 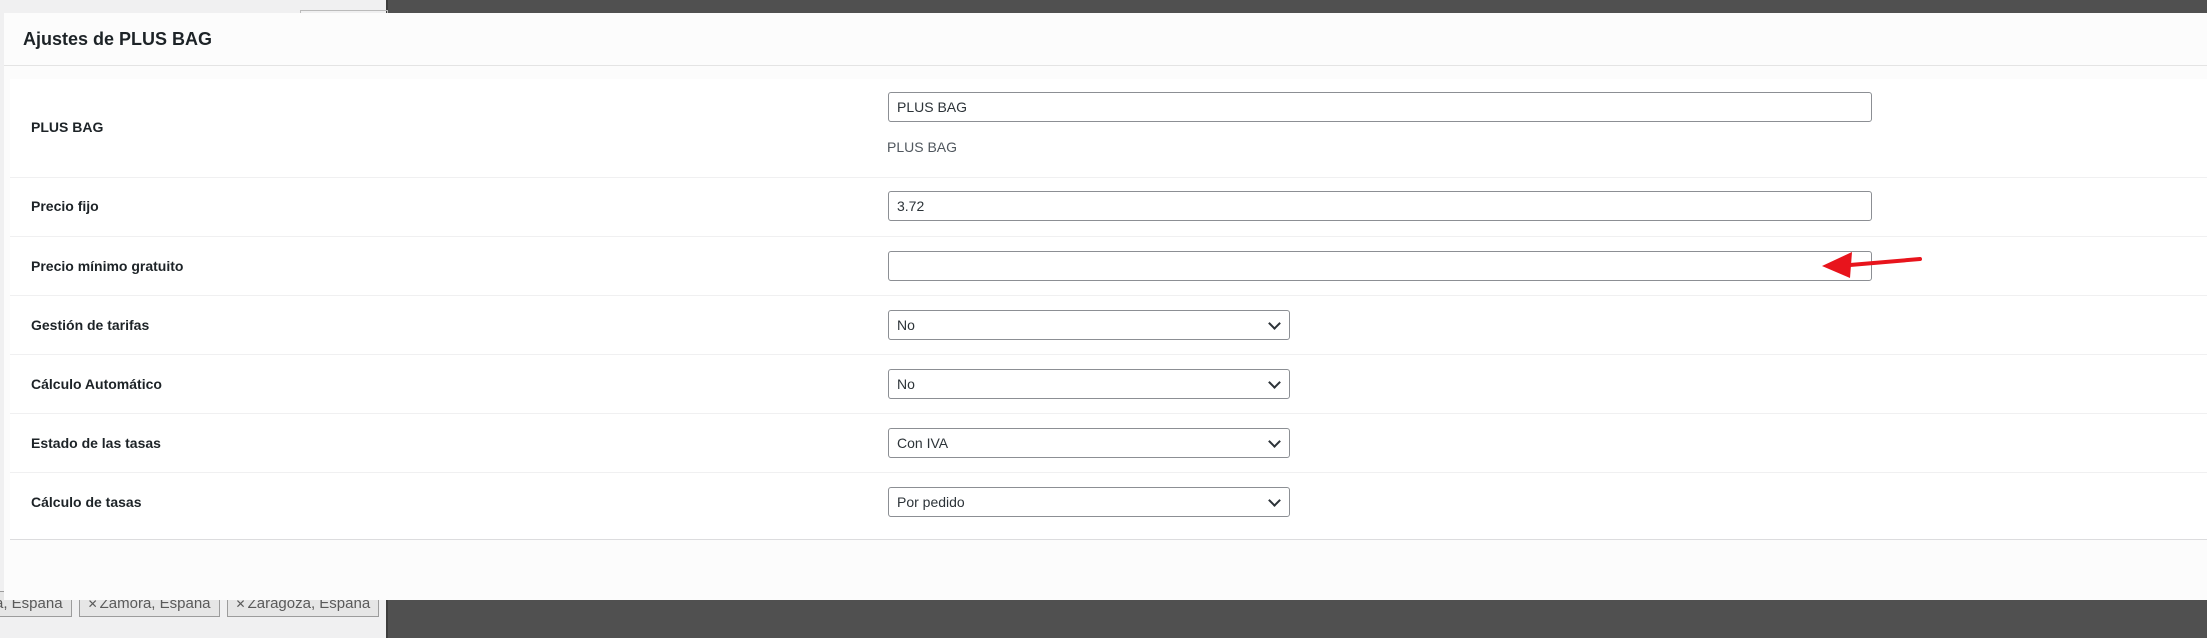 I want to click on precio-fijo-row: Precio fijo, so click(x=1108, y=207).